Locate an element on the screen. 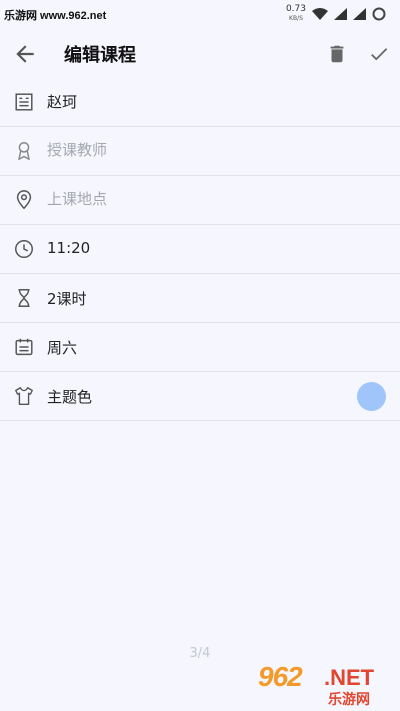  teacher-row is located at coordinates (200, 151).